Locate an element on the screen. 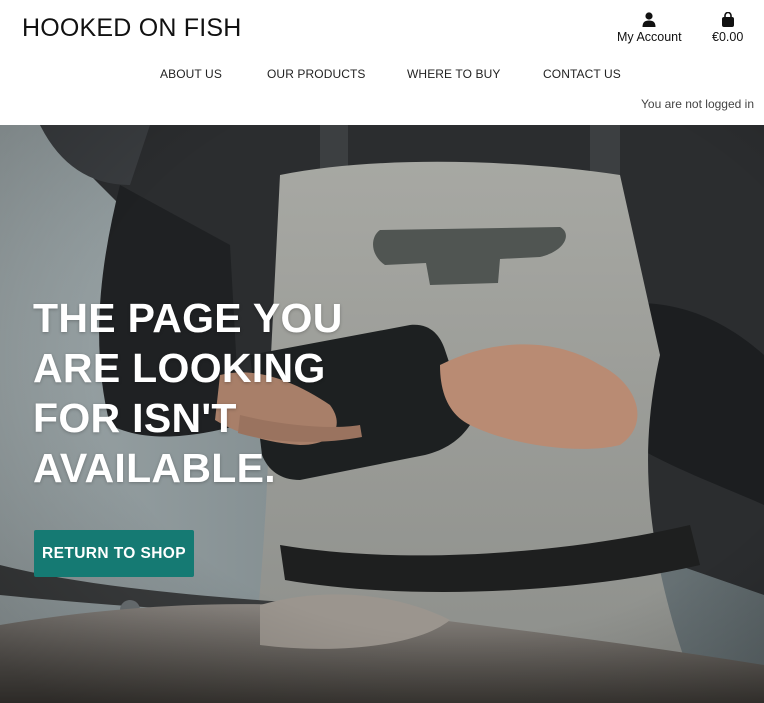 The height and width of the screenshot is (703, 764). return-to-shop-button: RETURN TO SHOP is located at coordinates (114, 553).